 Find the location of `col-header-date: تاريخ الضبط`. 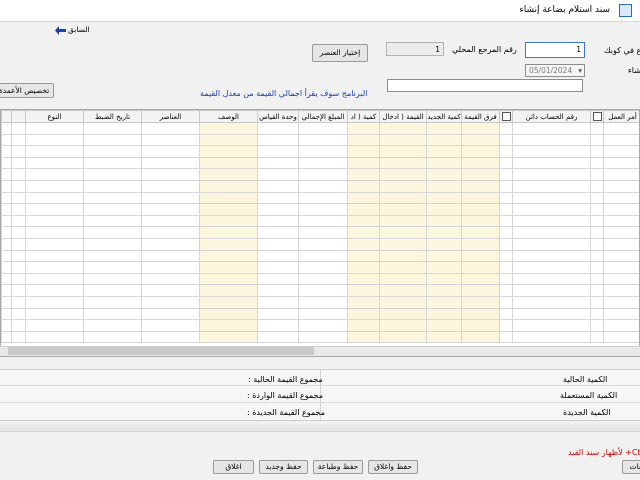

col-header-date: تاريخ الضبط is located at coordinates (112, 116).